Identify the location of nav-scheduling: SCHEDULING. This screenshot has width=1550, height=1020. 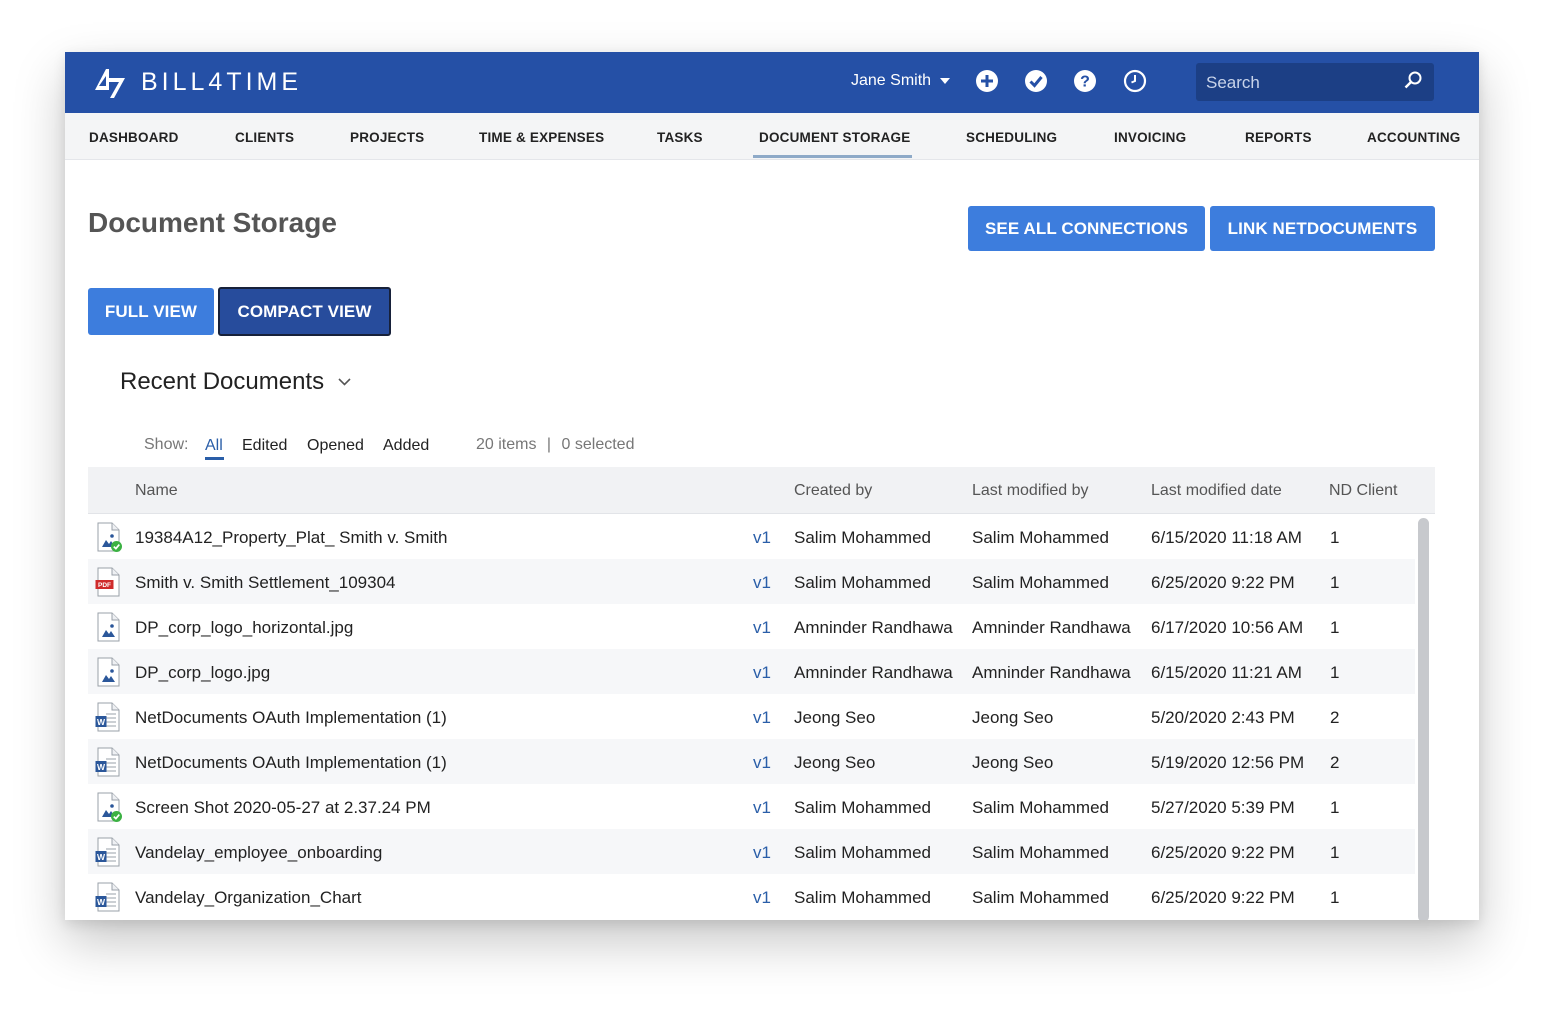
(1011, 137).